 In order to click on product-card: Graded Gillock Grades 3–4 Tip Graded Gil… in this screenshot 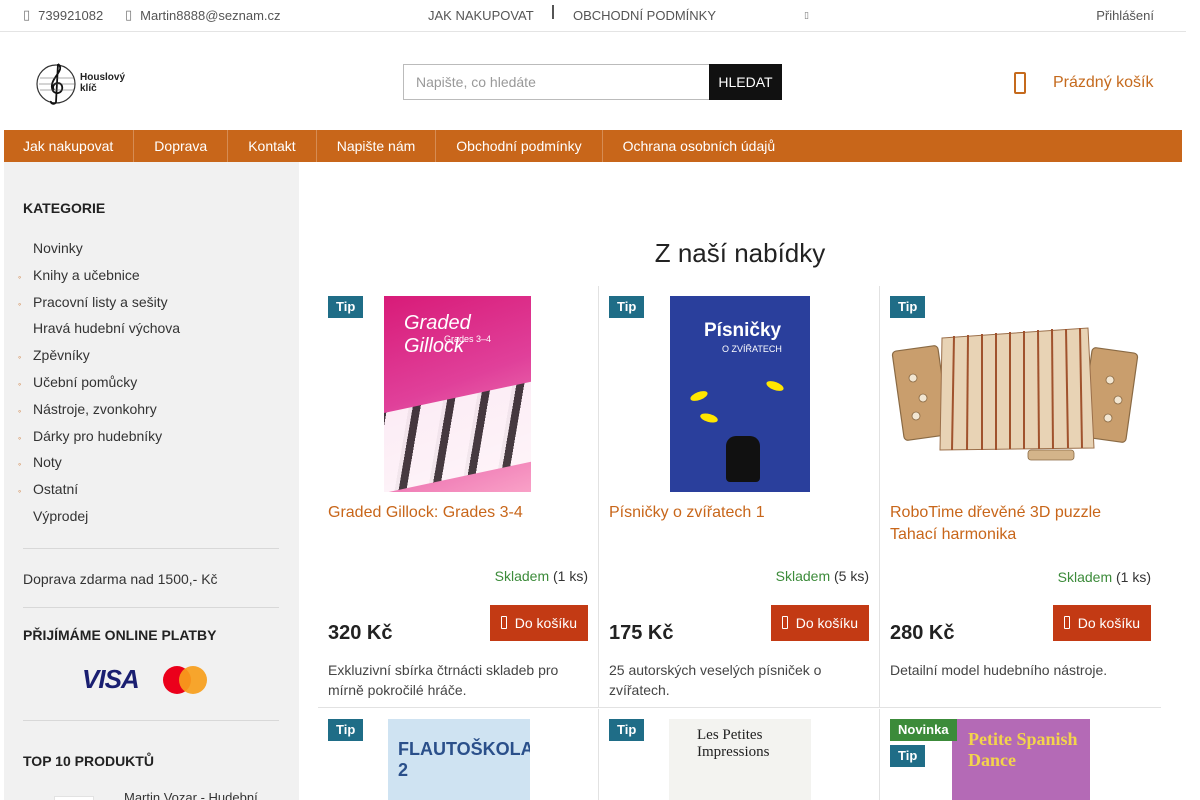, I will do `click(458, 497)`.